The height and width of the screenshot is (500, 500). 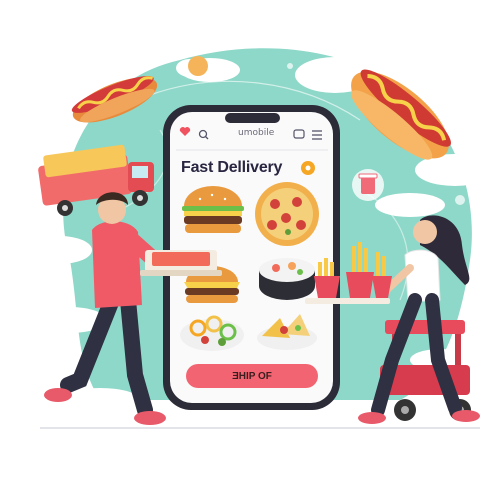 I want to click on sushi-roll, so click(x=287, y=279).